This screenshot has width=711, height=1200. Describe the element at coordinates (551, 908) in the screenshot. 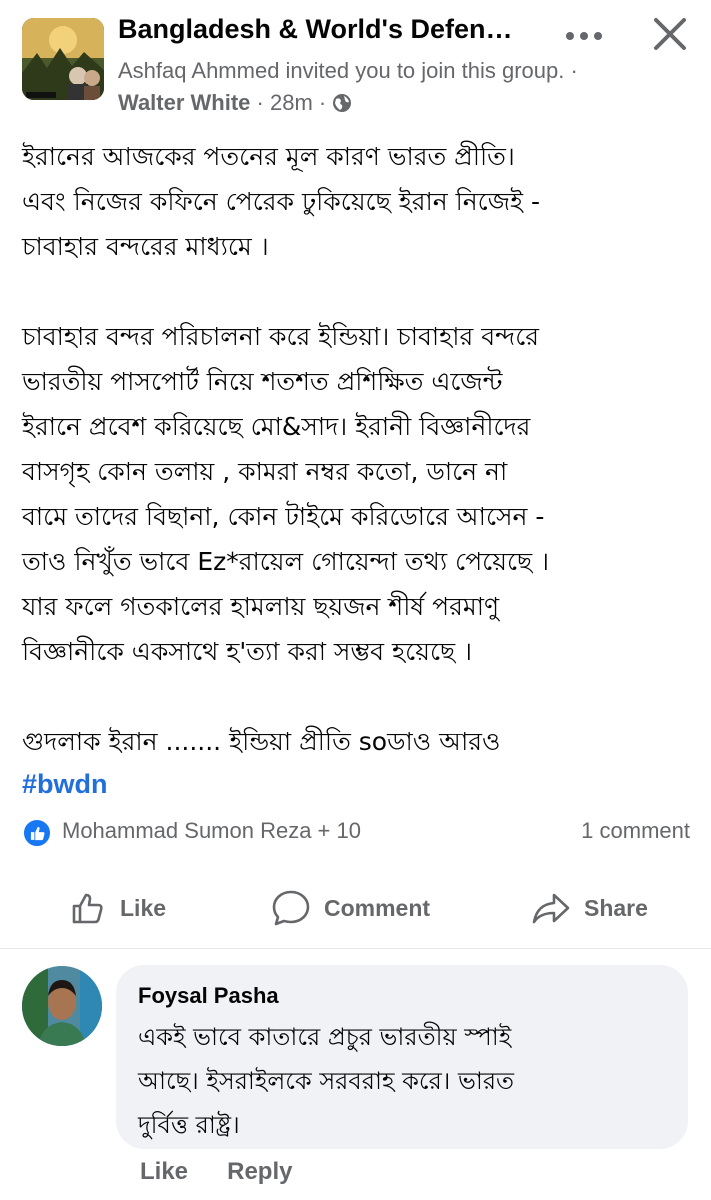

I see `share-arrow-icon` at that location.